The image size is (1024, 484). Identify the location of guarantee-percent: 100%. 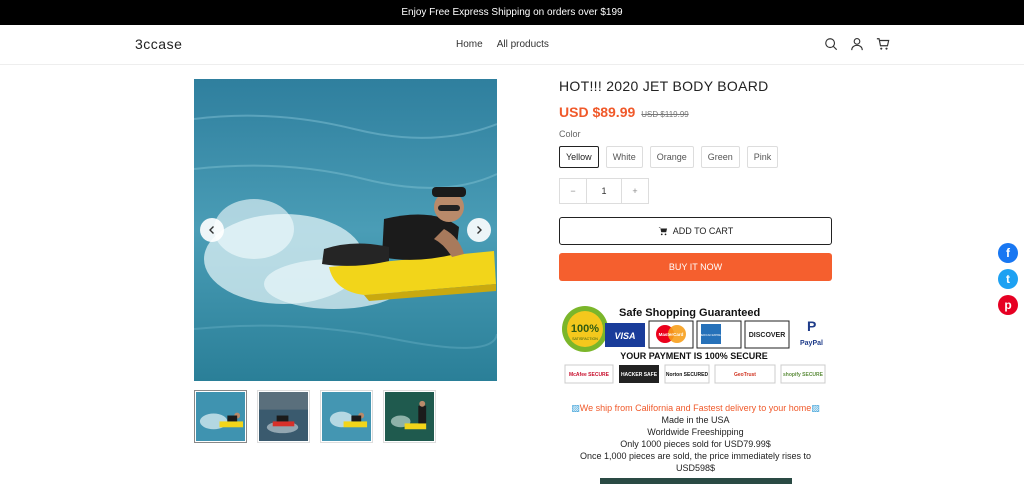
(585, 329).